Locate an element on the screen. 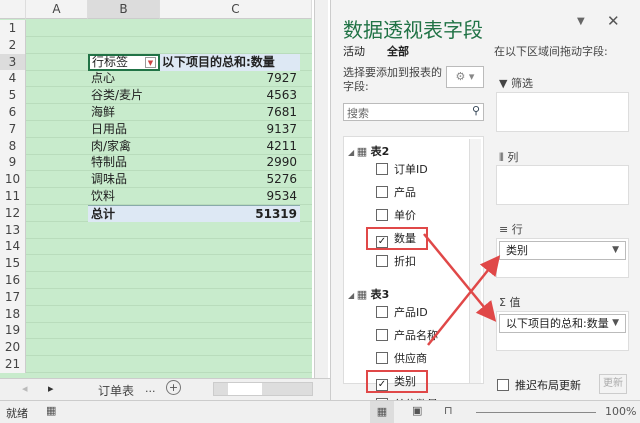  annotation-arrows is located at coordinates (462, 289).